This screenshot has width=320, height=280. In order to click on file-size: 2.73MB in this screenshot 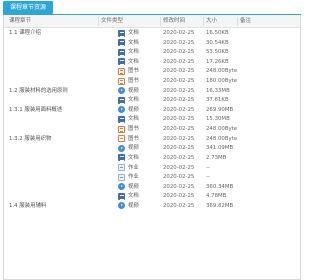, I will do `click(216, 157)`.